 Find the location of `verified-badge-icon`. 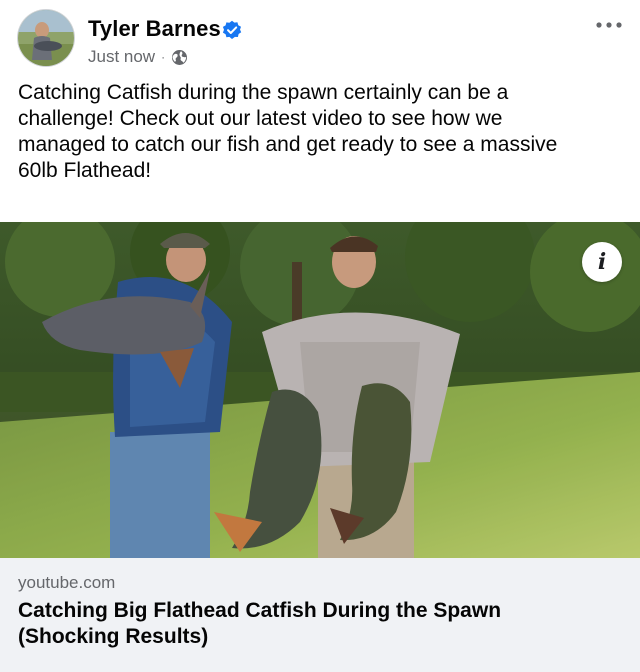

verified-badge-icon is located at coordinates (232, 30).